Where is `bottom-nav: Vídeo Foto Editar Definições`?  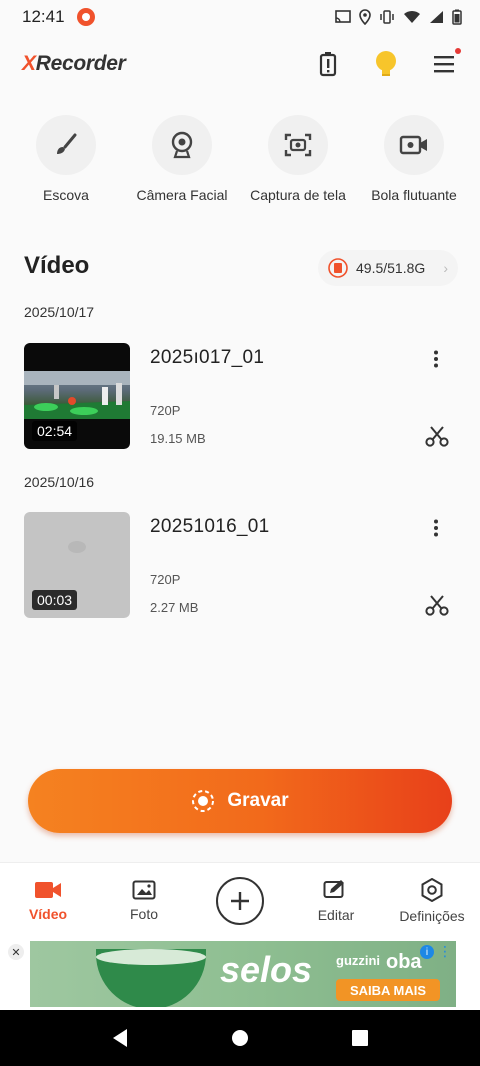
bottom-nav: Vídeo Foto Editar Definições is located at coordinates (240, 900).